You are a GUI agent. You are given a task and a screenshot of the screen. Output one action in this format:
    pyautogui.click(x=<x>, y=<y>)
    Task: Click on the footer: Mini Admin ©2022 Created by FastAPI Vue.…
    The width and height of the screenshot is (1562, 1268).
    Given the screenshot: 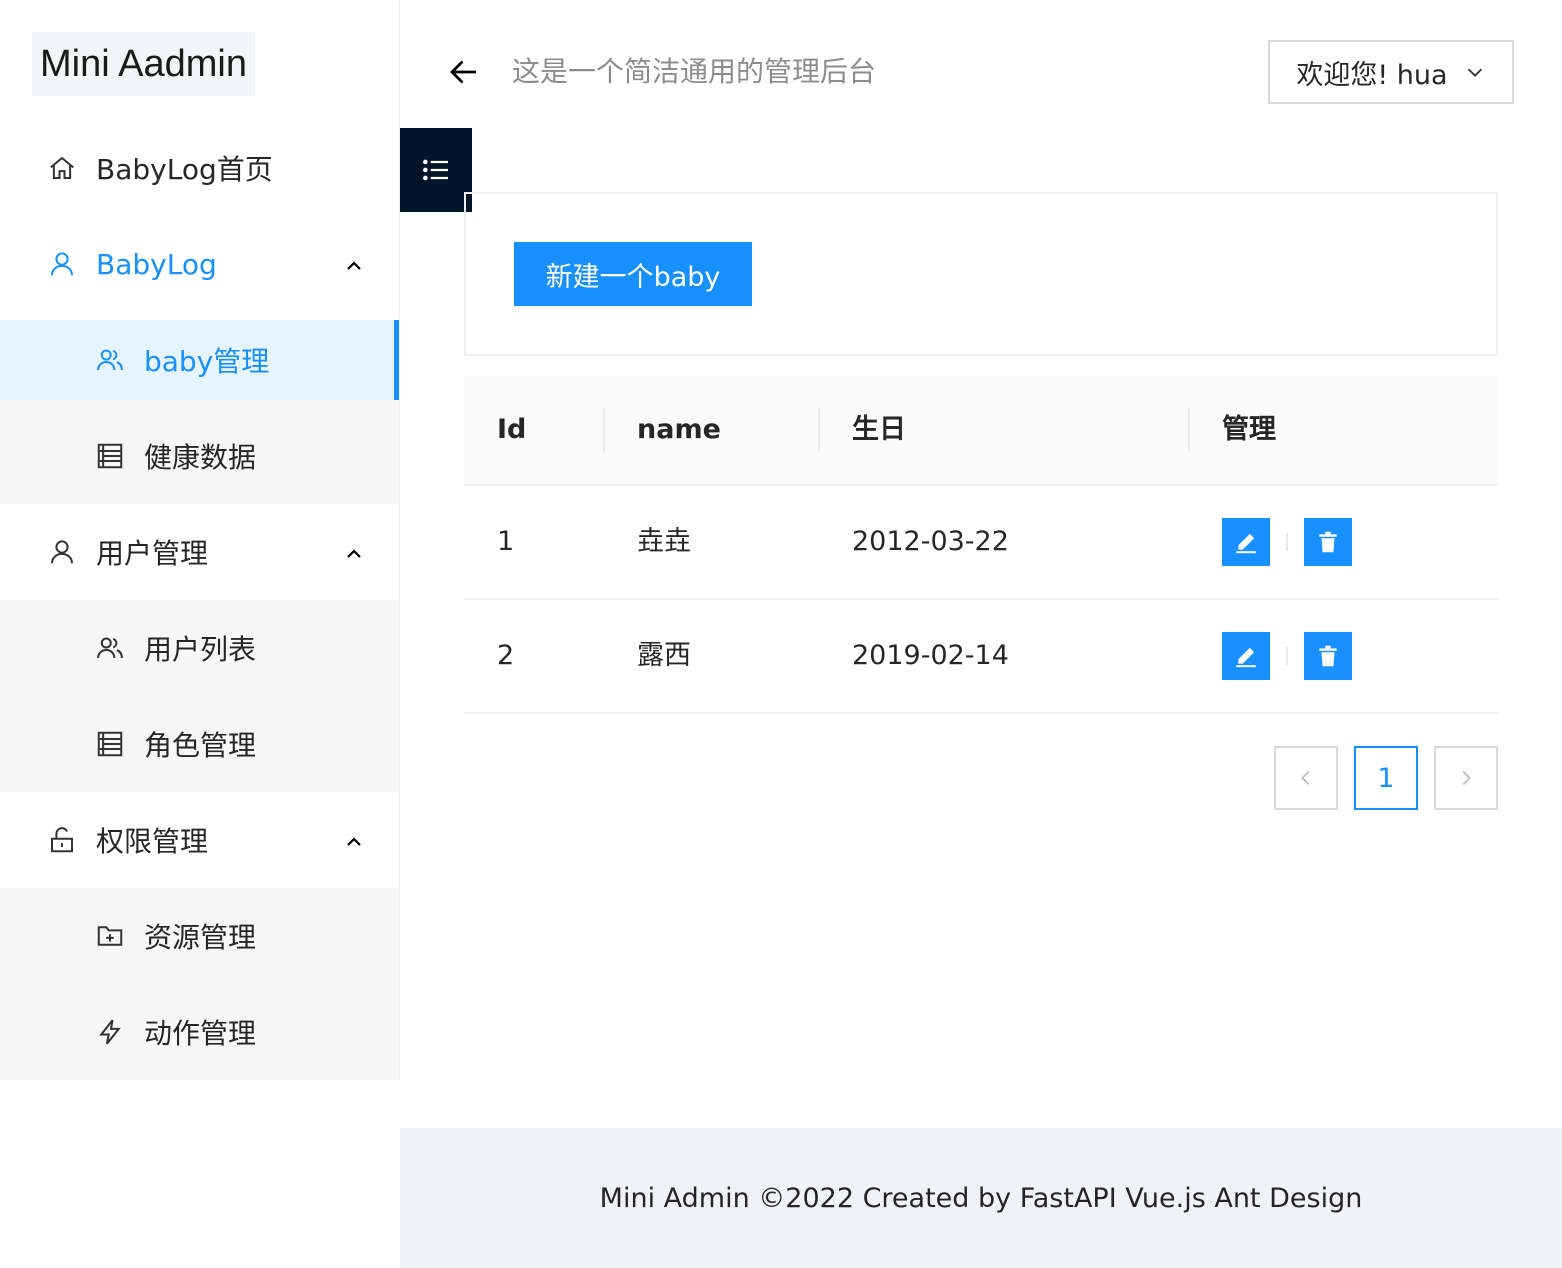 What is the action you would take?
    pyautogui.click(x=981, y=1198)
    